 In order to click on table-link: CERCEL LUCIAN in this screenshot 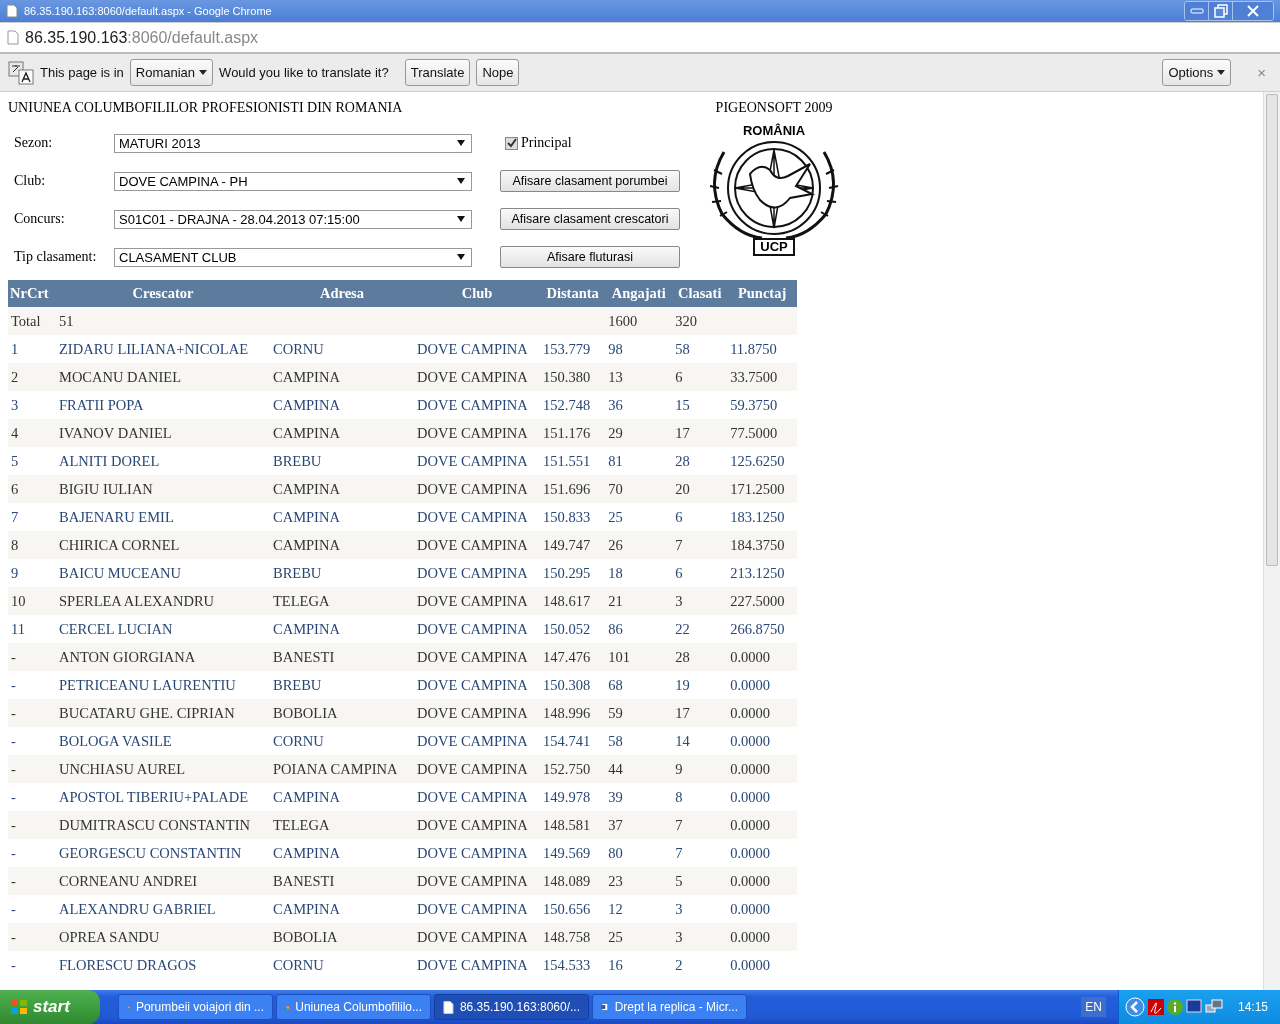, I will do `click(116, 628)`.